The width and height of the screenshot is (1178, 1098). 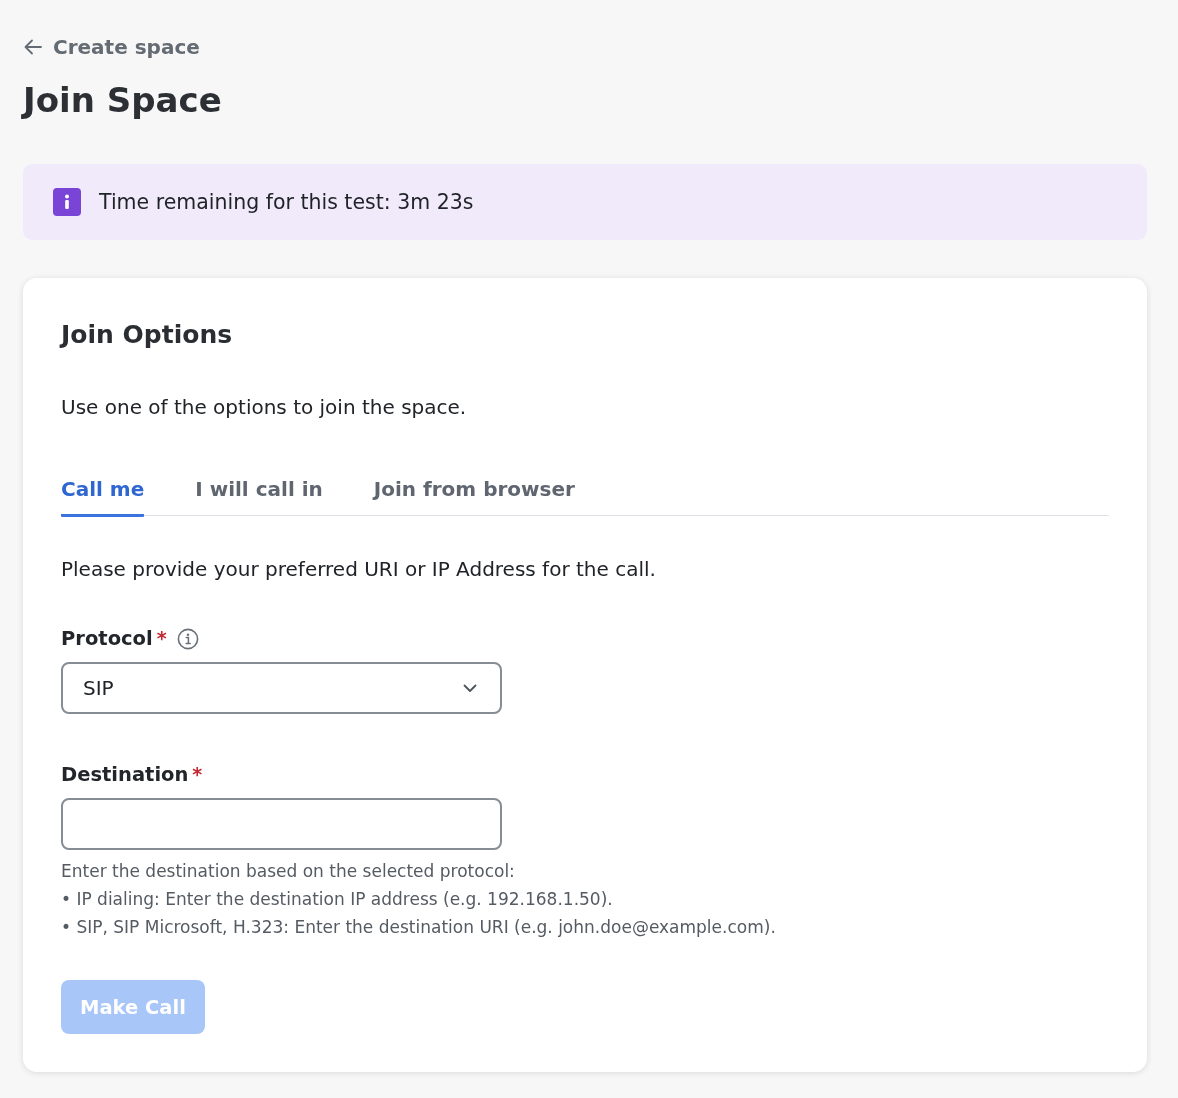 What do you see at coordinates (281, 688) in the screenshot?
I see `protocol-select: SIP` at bounding box center [281, 688].